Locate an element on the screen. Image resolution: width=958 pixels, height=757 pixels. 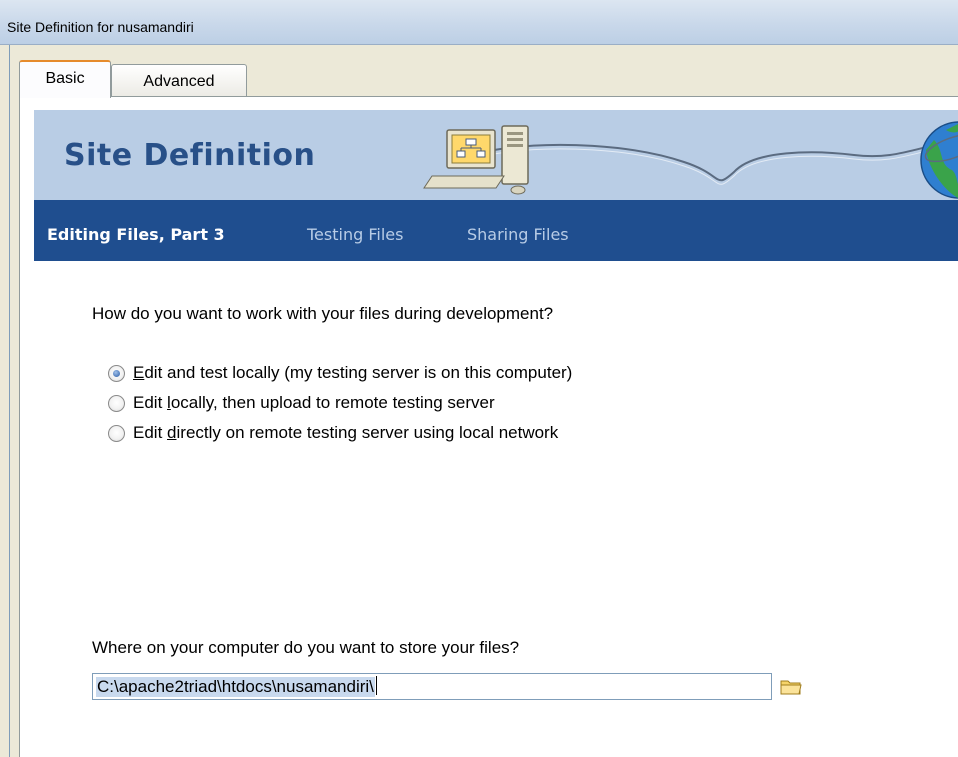
window-title: Site Definition for nusamandiri is located at coordinates (100, 27).